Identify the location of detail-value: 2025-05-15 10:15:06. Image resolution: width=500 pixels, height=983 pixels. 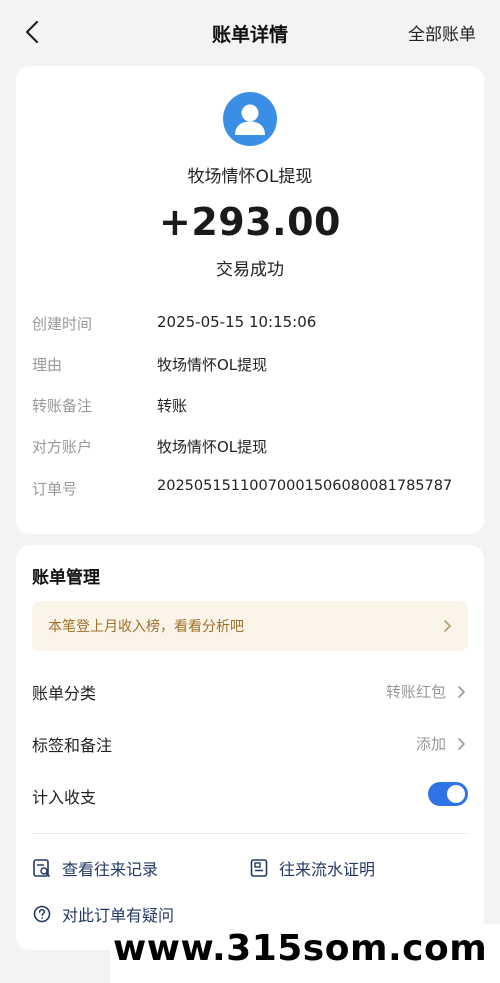
(237, 322).